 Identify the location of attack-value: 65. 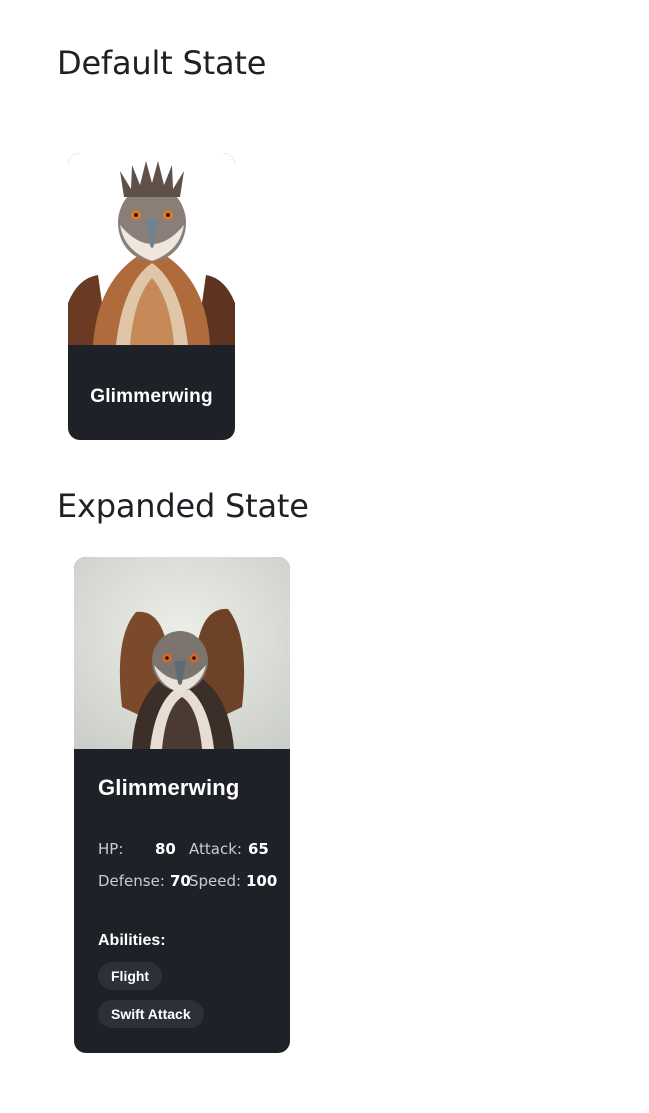
(258, 849).